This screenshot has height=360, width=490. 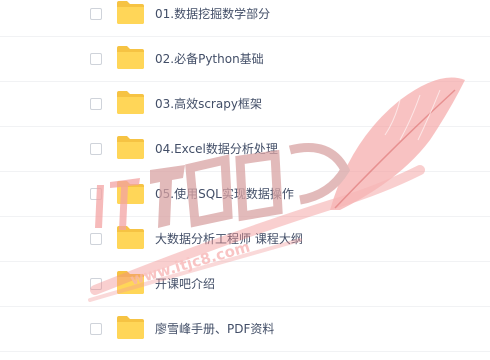 I want to click on list-item: 大数据分析工程师 课程大纲, so click(x=245, y=239).